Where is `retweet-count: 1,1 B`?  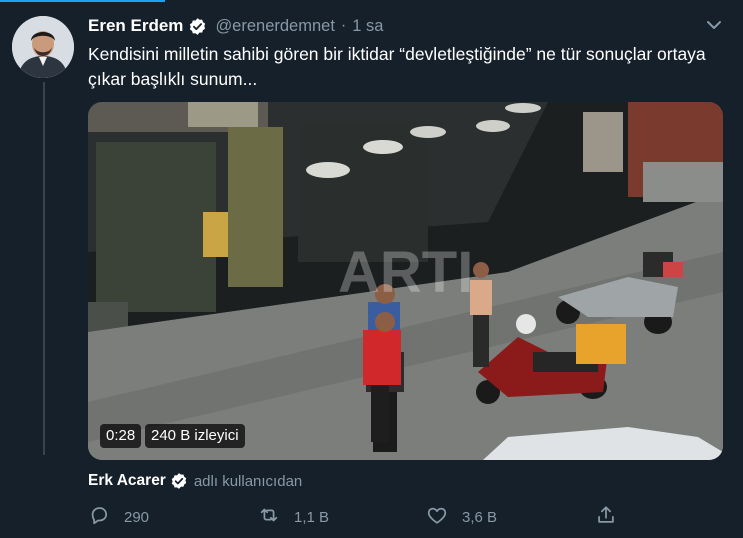 retweet-count: 1,1 B is located at coordinates (312, 517).